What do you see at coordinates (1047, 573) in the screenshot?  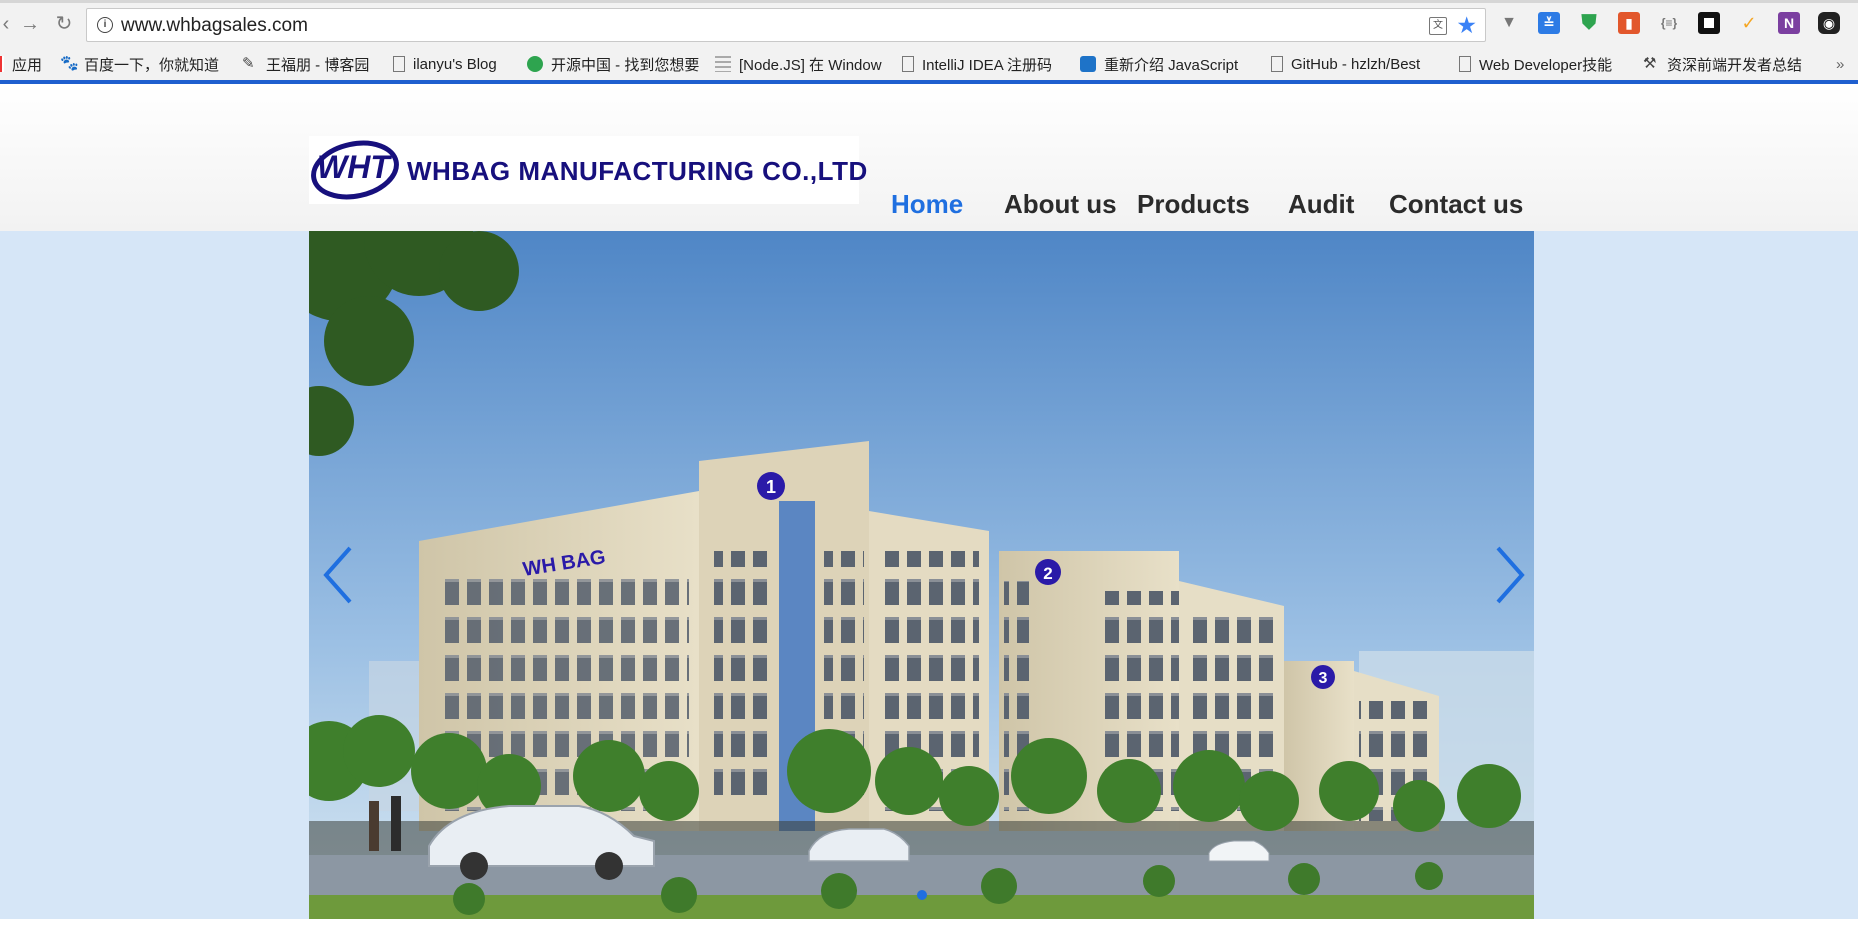 I see `building-number-2-label: 2` at bounding box center [1047, 573].